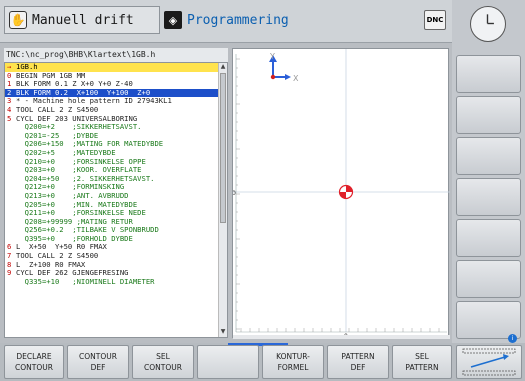 This screenshot has width=525, height=381. What do you see at coordinates (9, 118) in the screenshot?
I see `line-number: 5` at bounding box center [9, 118].